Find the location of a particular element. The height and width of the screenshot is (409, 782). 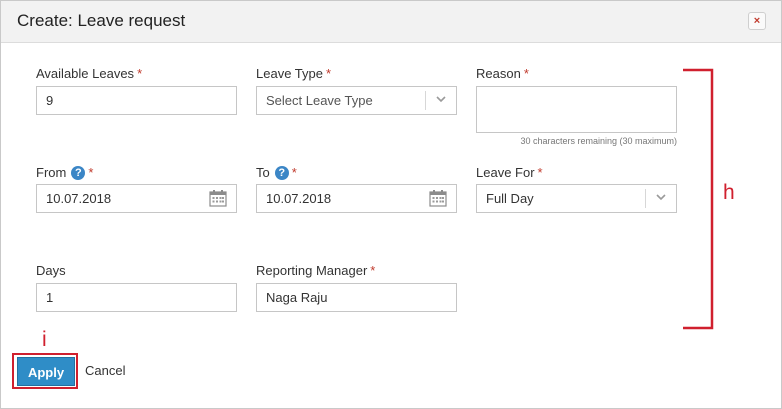

leave-type-placeholder: Select Leave Type is located at coordinates (319, 100).